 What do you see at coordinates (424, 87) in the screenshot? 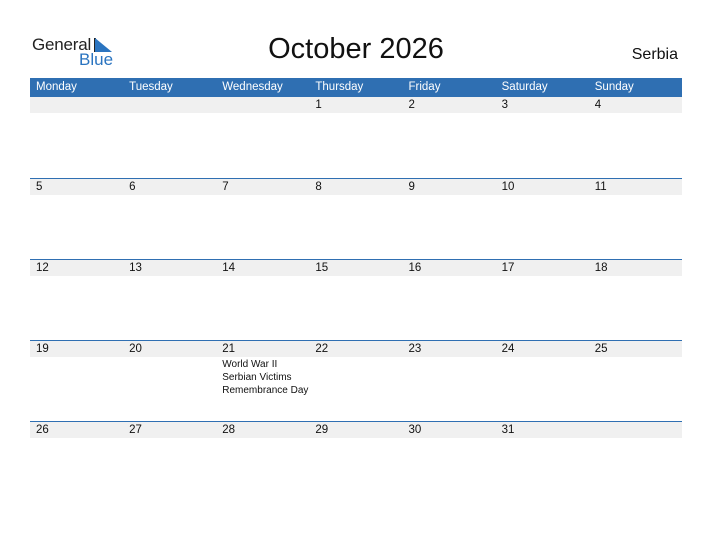
I see `weekday-friday: Friday` at bounding box center [424, 87].